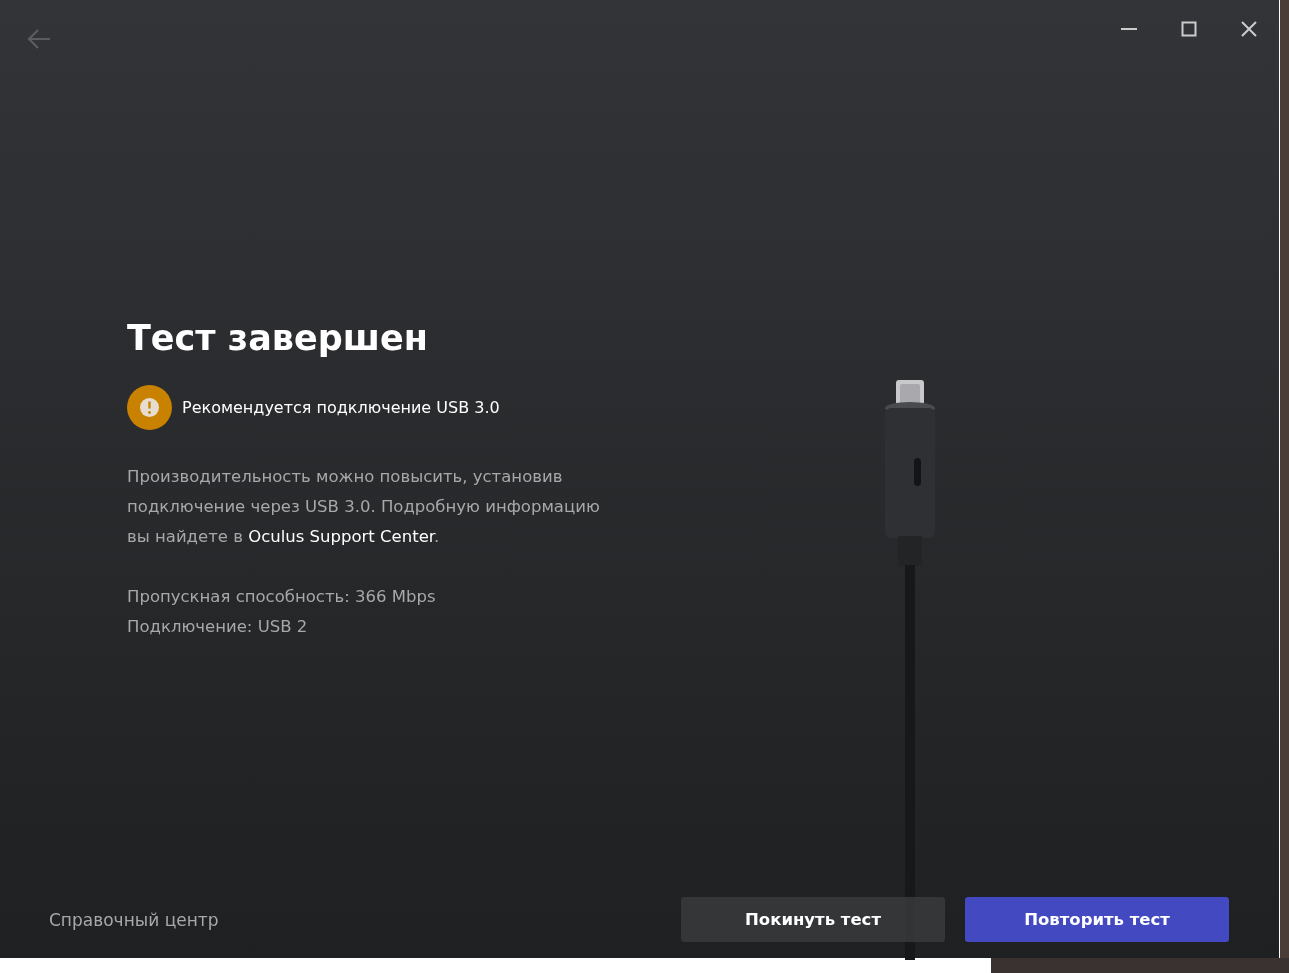 This screenshot has height=973, width=1289. Describe the element at coordinates (278, 338) in the screenshot. I see `page-title: Тест завершен` at that location.